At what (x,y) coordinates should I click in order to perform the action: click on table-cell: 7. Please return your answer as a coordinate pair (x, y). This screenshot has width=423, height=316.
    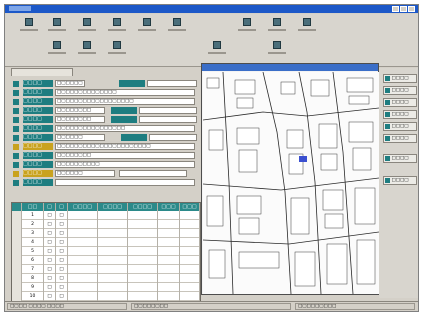
    Looking at the image, I should click on (33, 269).